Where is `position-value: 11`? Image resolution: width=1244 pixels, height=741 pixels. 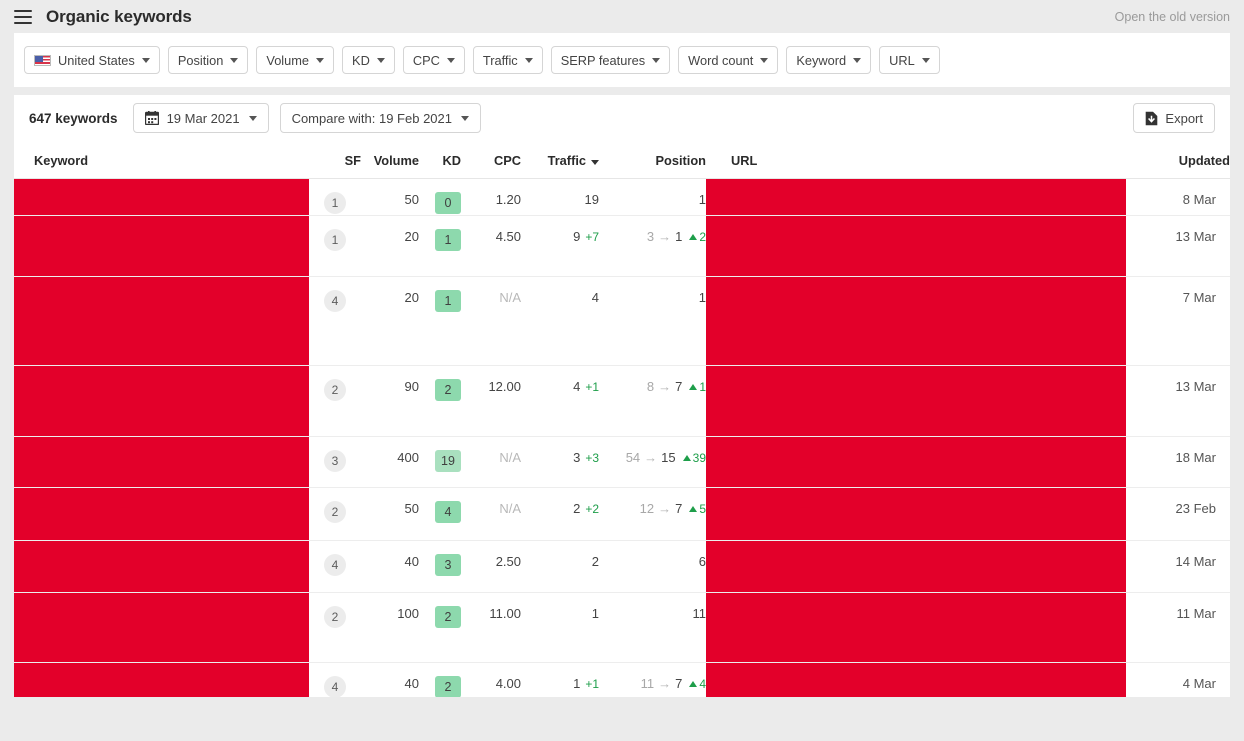 position-value: 11 is located at coordinates (699, 613).